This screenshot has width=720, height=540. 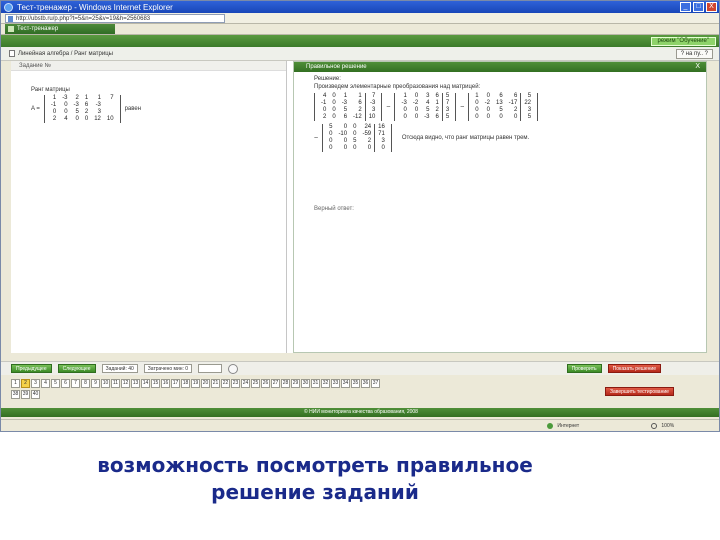 I want to click on breadcrumb-text: Линейная алгебра / Ранг матрицы, so click(x=65, y=54).